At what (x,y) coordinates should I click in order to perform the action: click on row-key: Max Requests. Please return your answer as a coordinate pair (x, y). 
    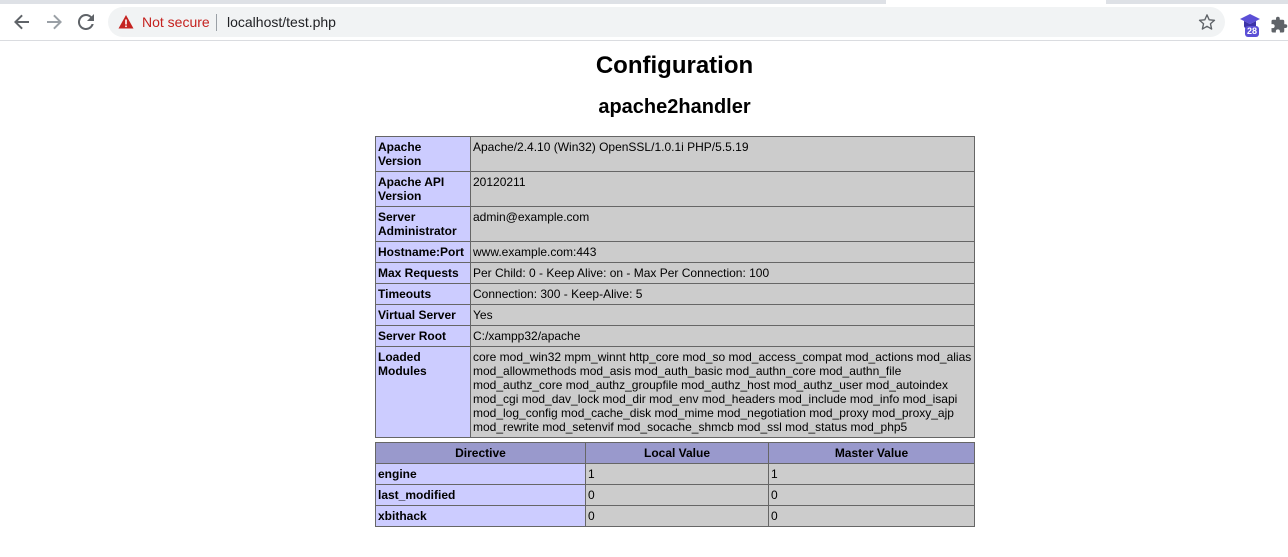
    Looking at the image, I should click on (423, 273).